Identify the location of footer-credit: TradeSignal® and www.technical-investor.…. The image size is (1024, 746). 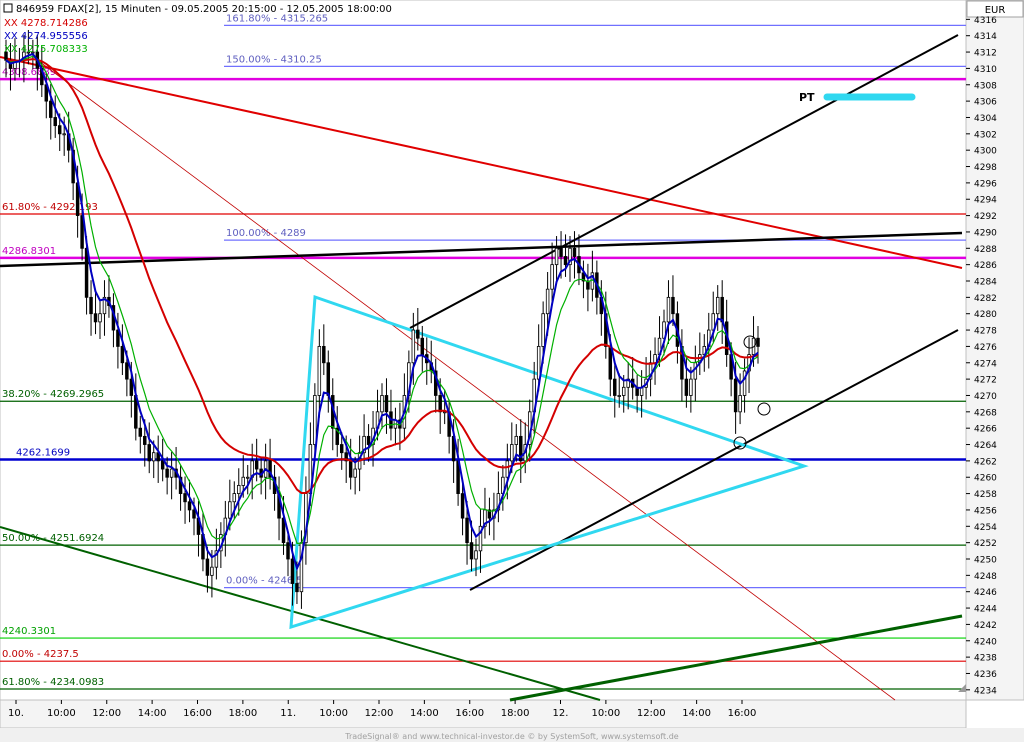
(511, 736).